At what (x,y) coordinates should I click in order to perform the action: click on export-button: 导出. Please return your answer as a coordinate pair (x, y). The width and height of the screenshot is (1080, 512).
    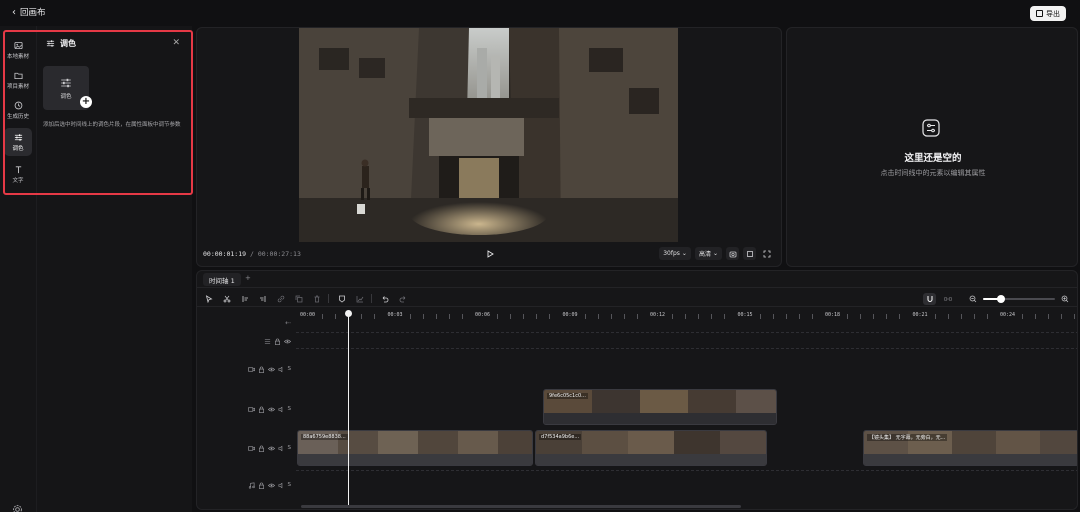
    Looking at the image, I should click on (1048, 13).